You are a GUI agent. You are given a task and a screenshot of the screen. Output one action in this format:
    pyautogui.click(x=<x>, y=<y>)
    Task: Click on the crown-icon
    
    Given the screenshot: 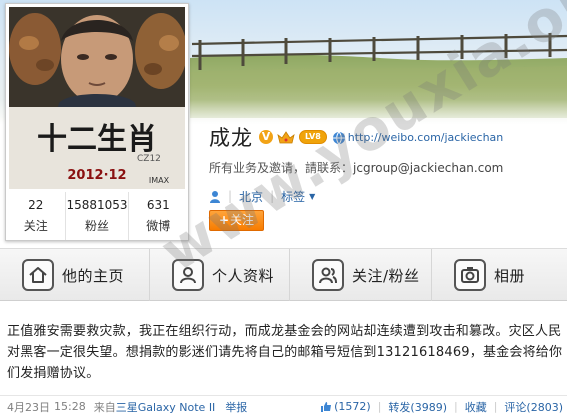 What is the action you would take?
    pyautogui.click(x=286, y=137)
    